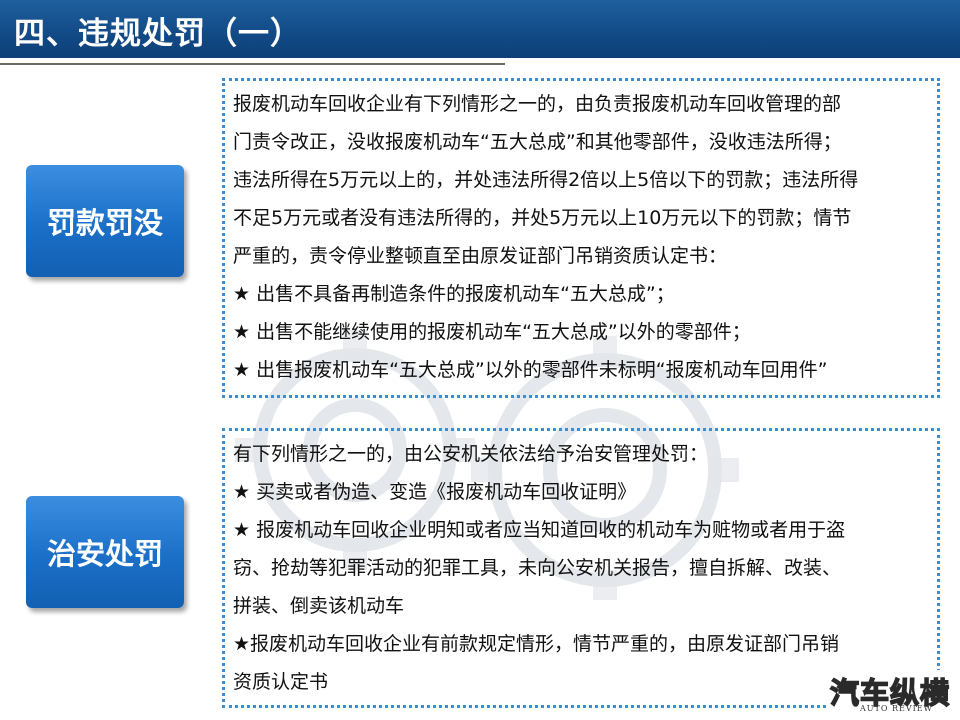  Describe the element at coordinates (492, 332) in the screenshot. I see `fines-bullet: ★ 出售不能继续使用的报废机动车“五大总成”以外的零部件；` at that location.